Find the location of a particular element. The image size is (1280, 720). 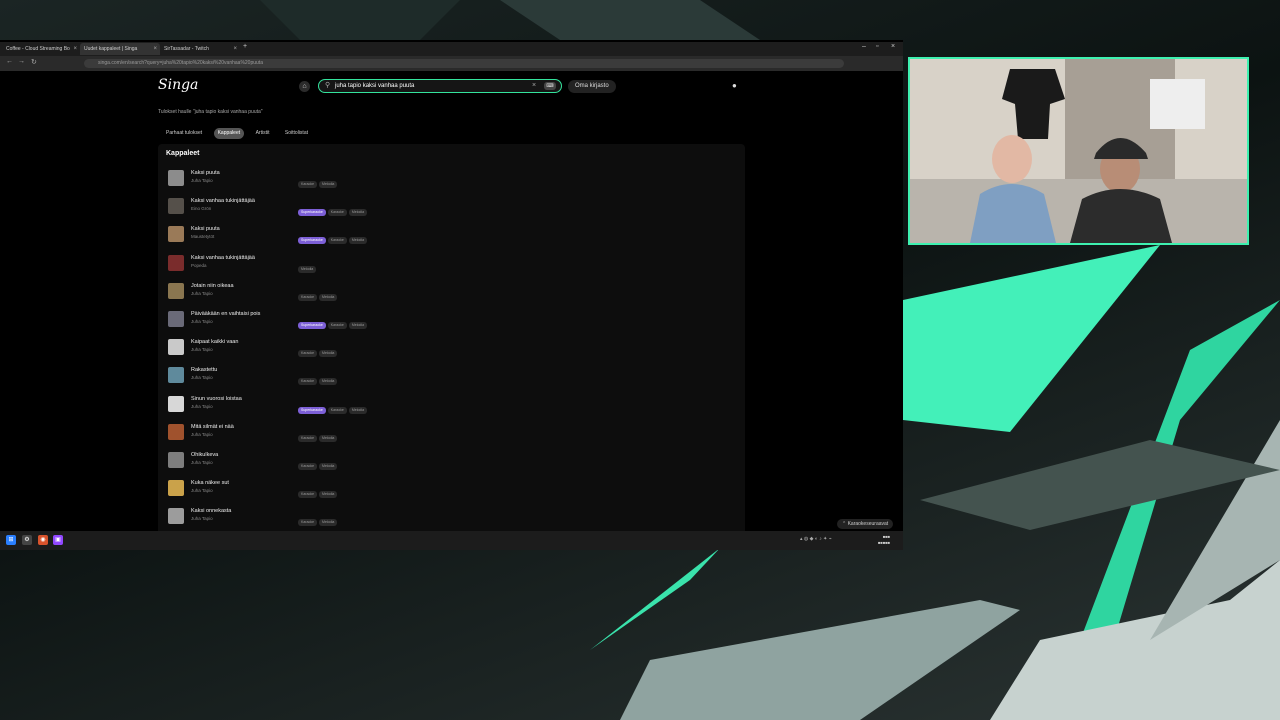

tab-best-results: Parhaat tulokset is located at coordinates (184, 133).